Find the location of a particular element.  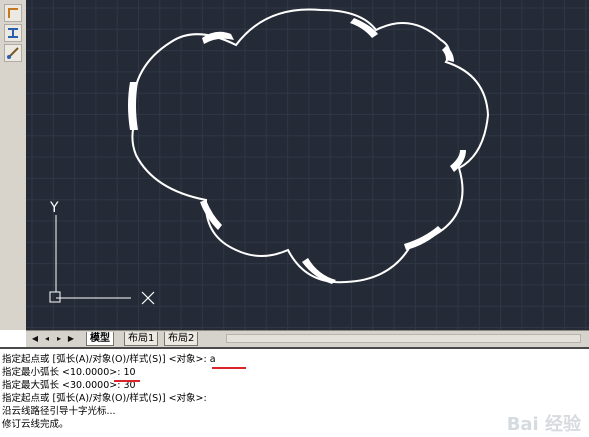

tab-model: 模型 is located at coordinates (100, 339).